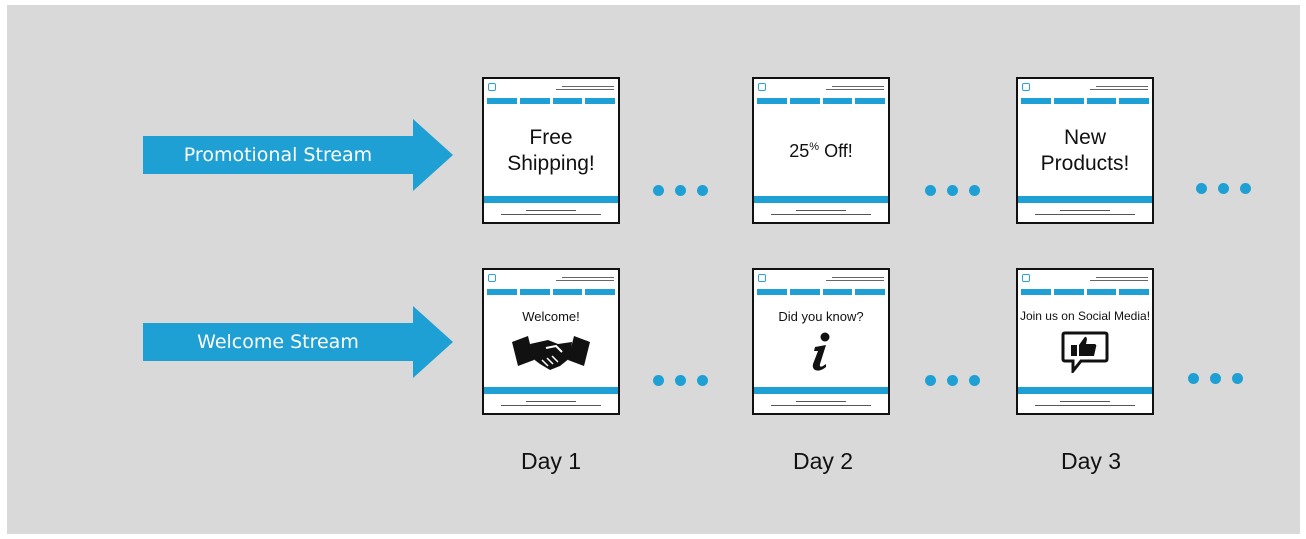 This screenshot has height=539, width=1306. Describe the element at coordinates (821, 354) in the screenshot. I see `info-icon` at that location.